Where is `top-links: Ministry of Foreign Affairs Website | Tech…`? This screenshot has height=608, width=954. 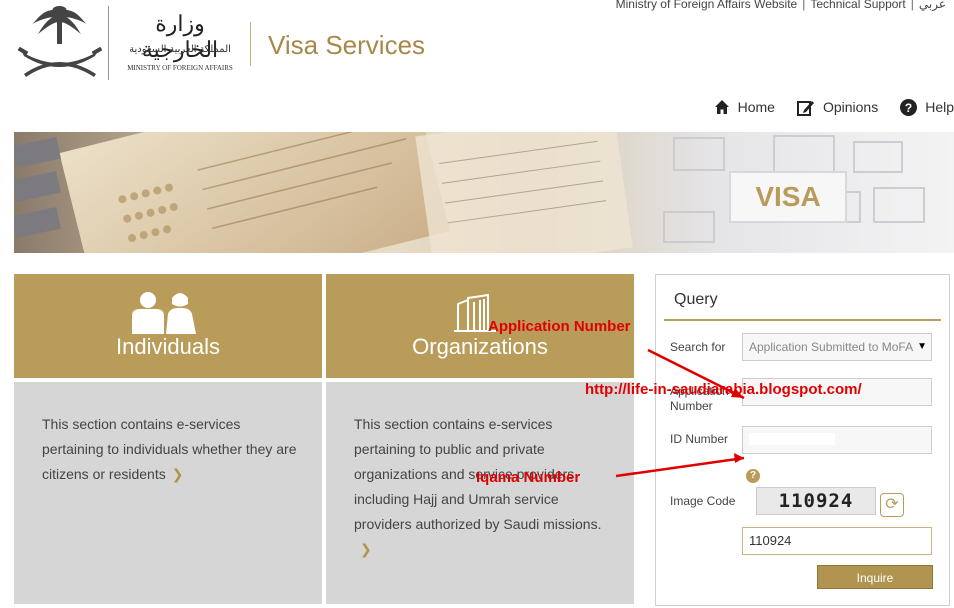
top-links: Ministry of Foreign Affairs Website | Tech… is located at coordinates (781, 5).